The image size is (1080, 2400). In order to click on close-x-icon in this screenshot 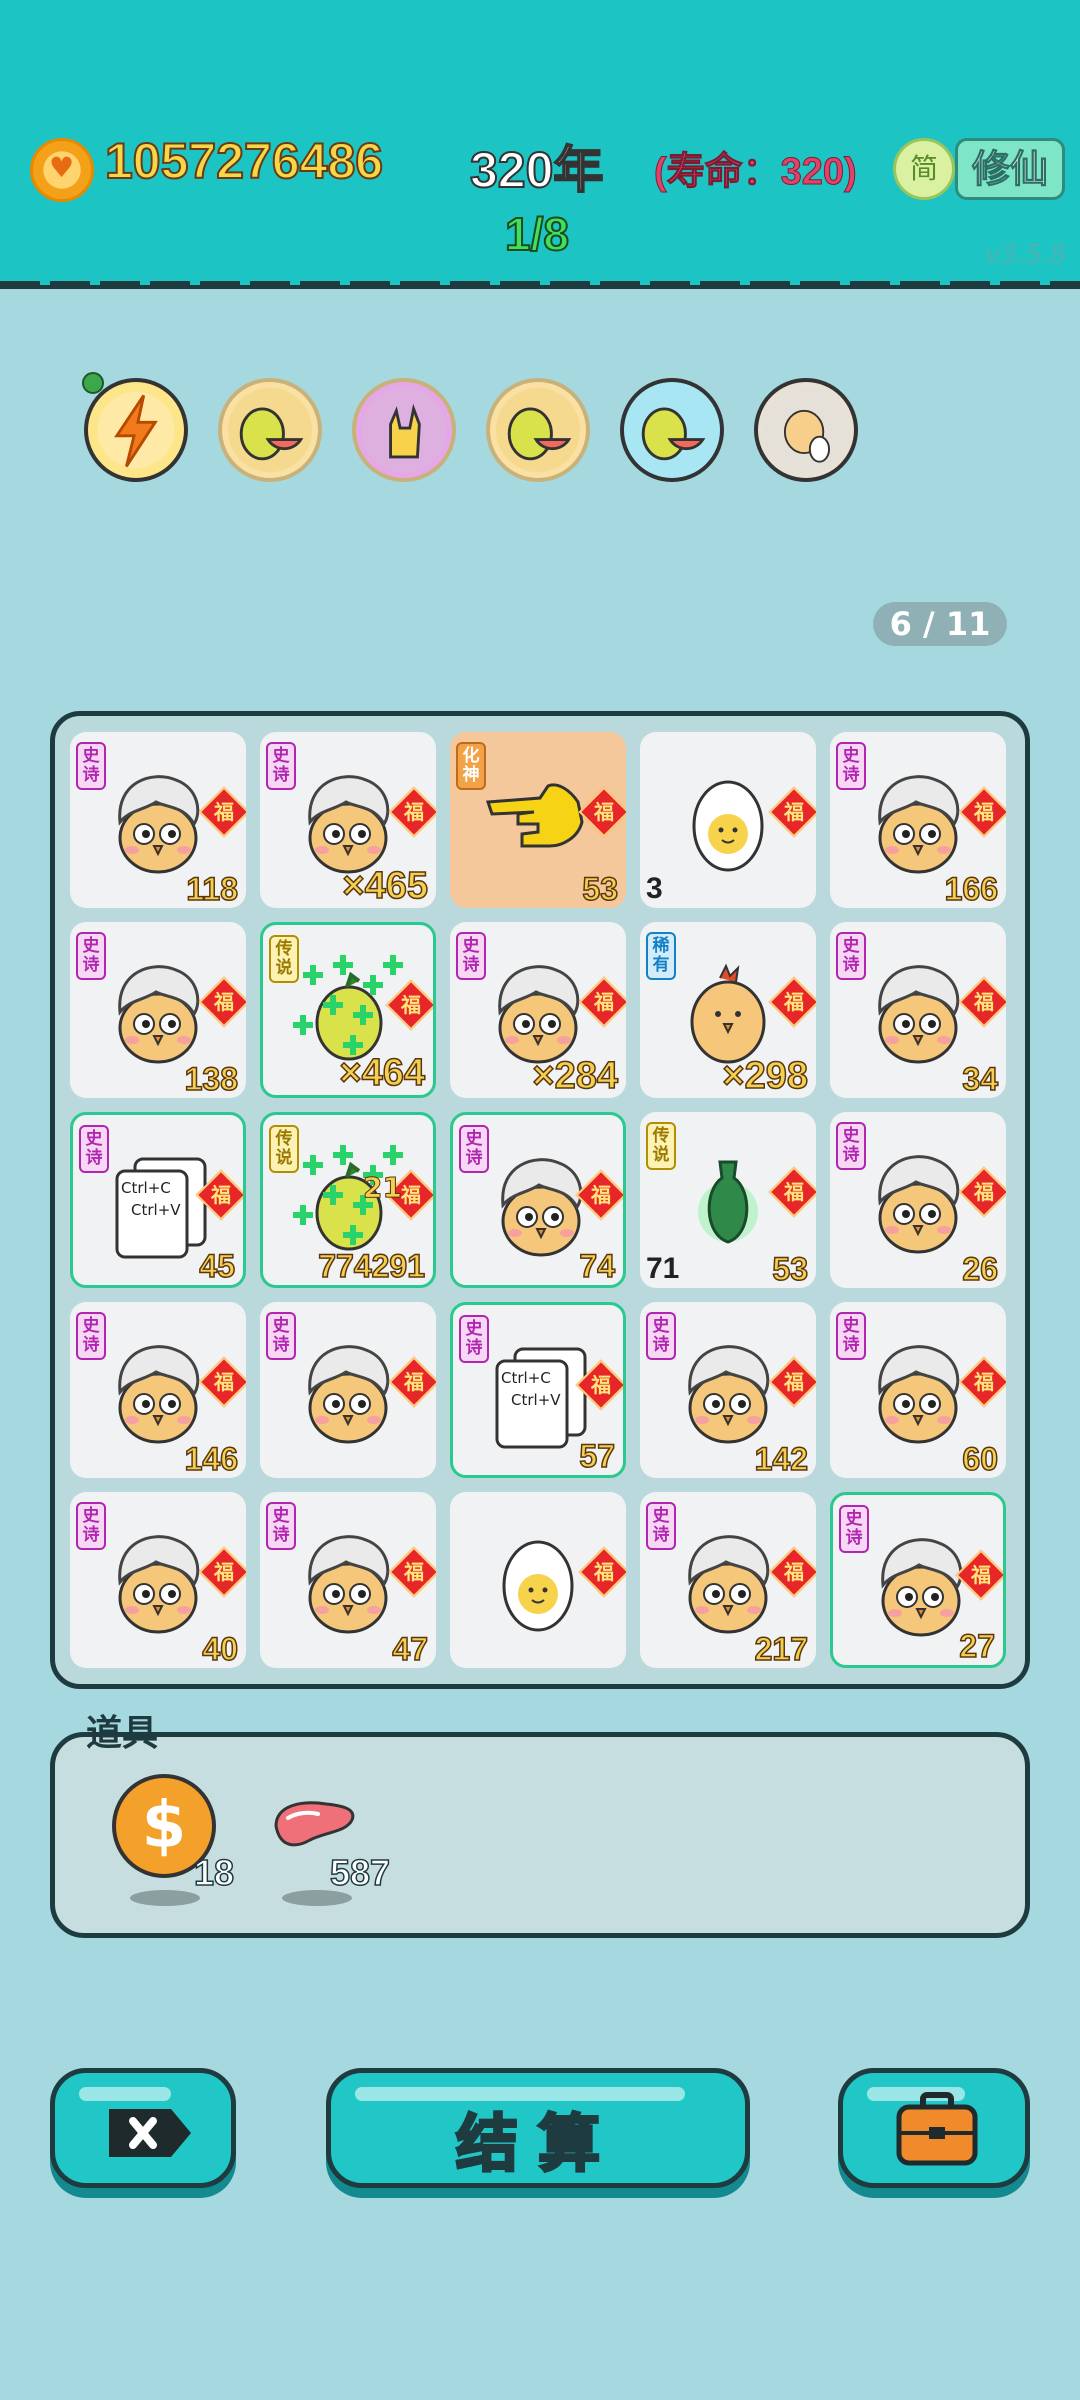, I will do `click(150, 2133)`.